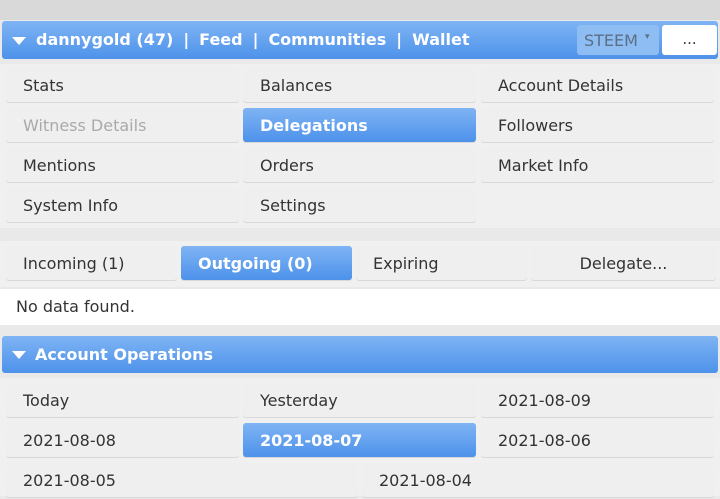 The width and height of the screenshot is (720, 499). What do you see at coordinates (359, 125) in the screenshot?
I see `menu-delegations: Delegations` at bounding box center [359, 125].